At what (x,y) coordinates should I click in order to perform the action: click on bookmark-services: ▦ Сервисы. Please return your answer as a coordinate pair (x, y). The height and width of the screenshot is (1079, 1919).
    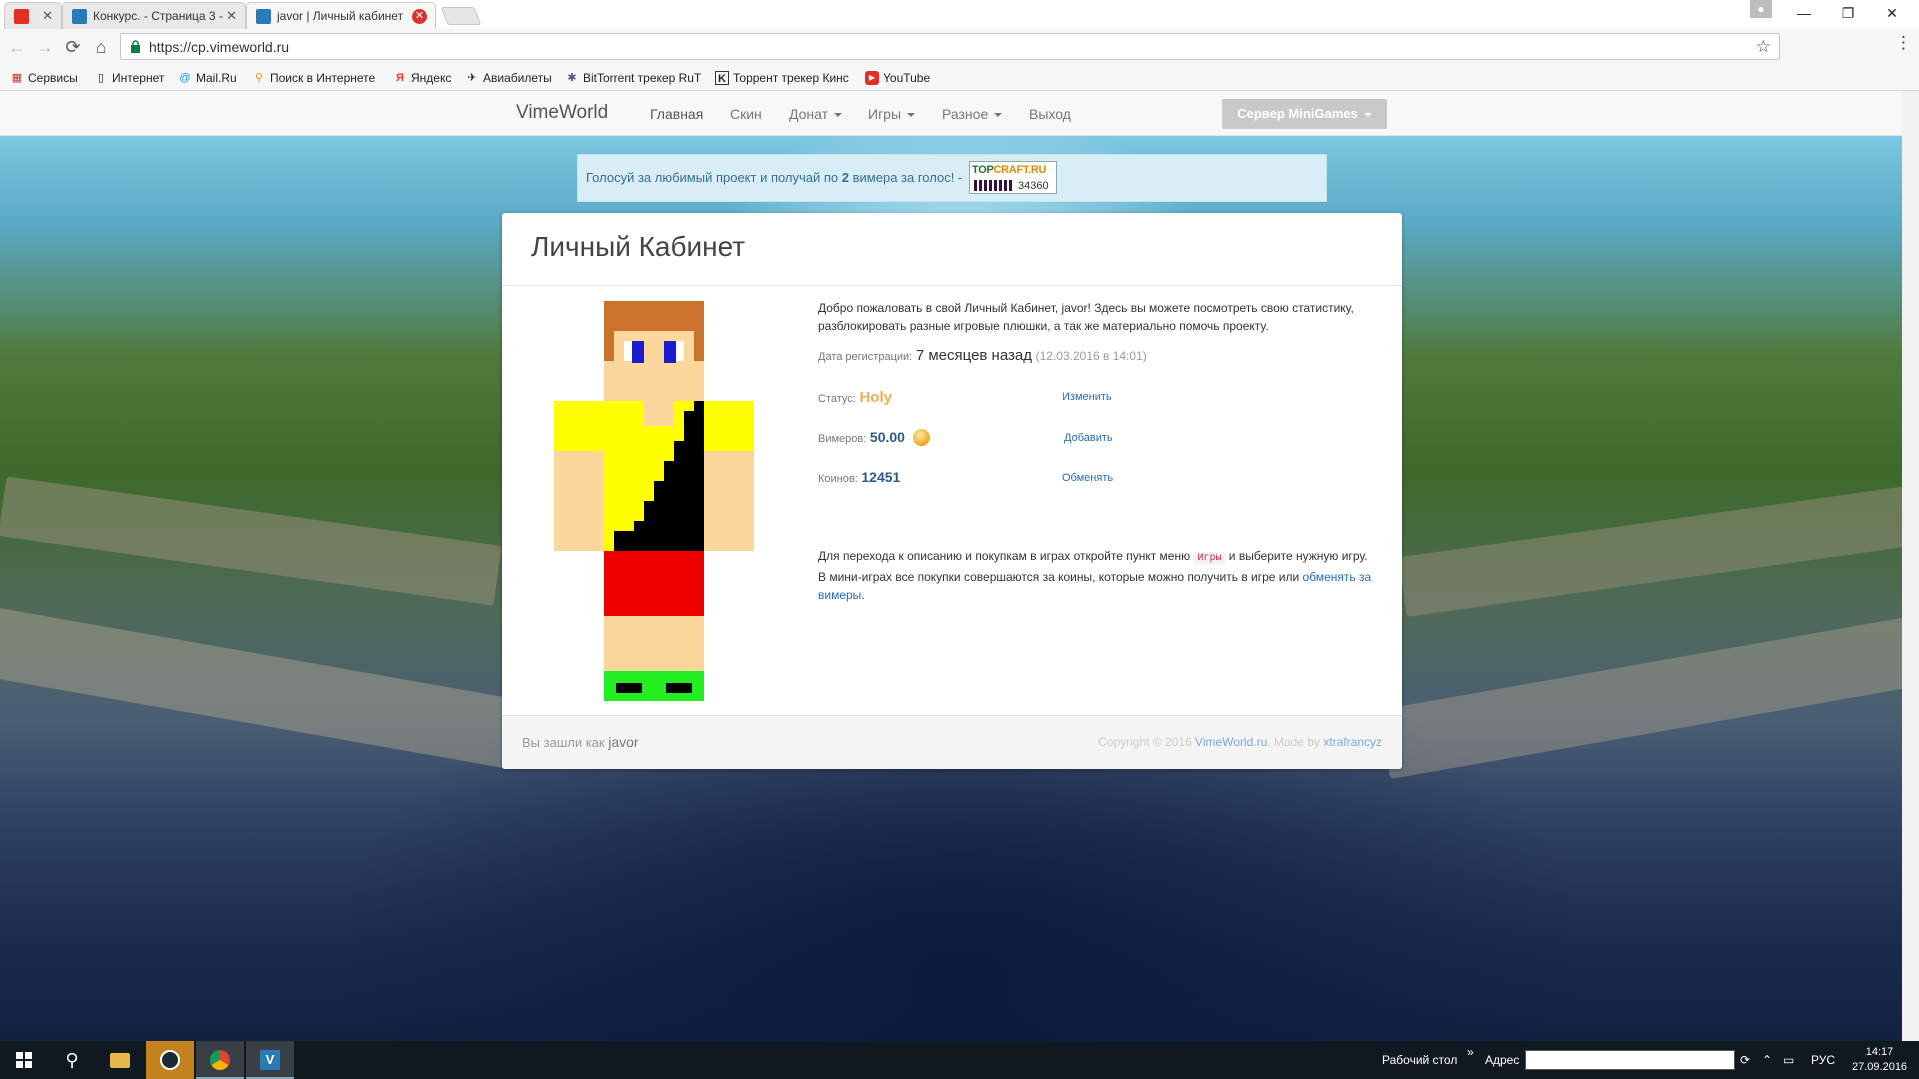
    Looking at the image, I should click on (44, 78).